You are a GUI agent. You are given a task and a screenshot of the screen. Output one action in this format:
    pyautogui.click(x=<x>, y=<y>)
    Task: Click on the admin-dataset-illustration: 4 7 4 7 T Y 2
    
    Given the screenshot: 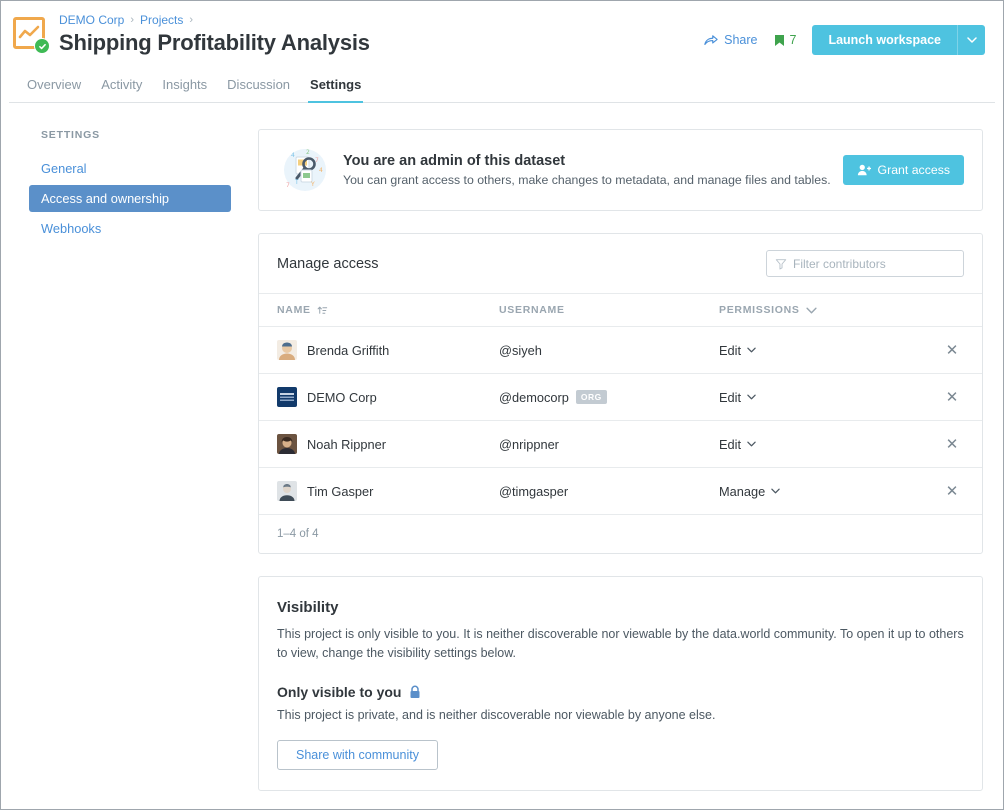 What is the action you would take?
    pyautogui.click(x=305, y=170)
    